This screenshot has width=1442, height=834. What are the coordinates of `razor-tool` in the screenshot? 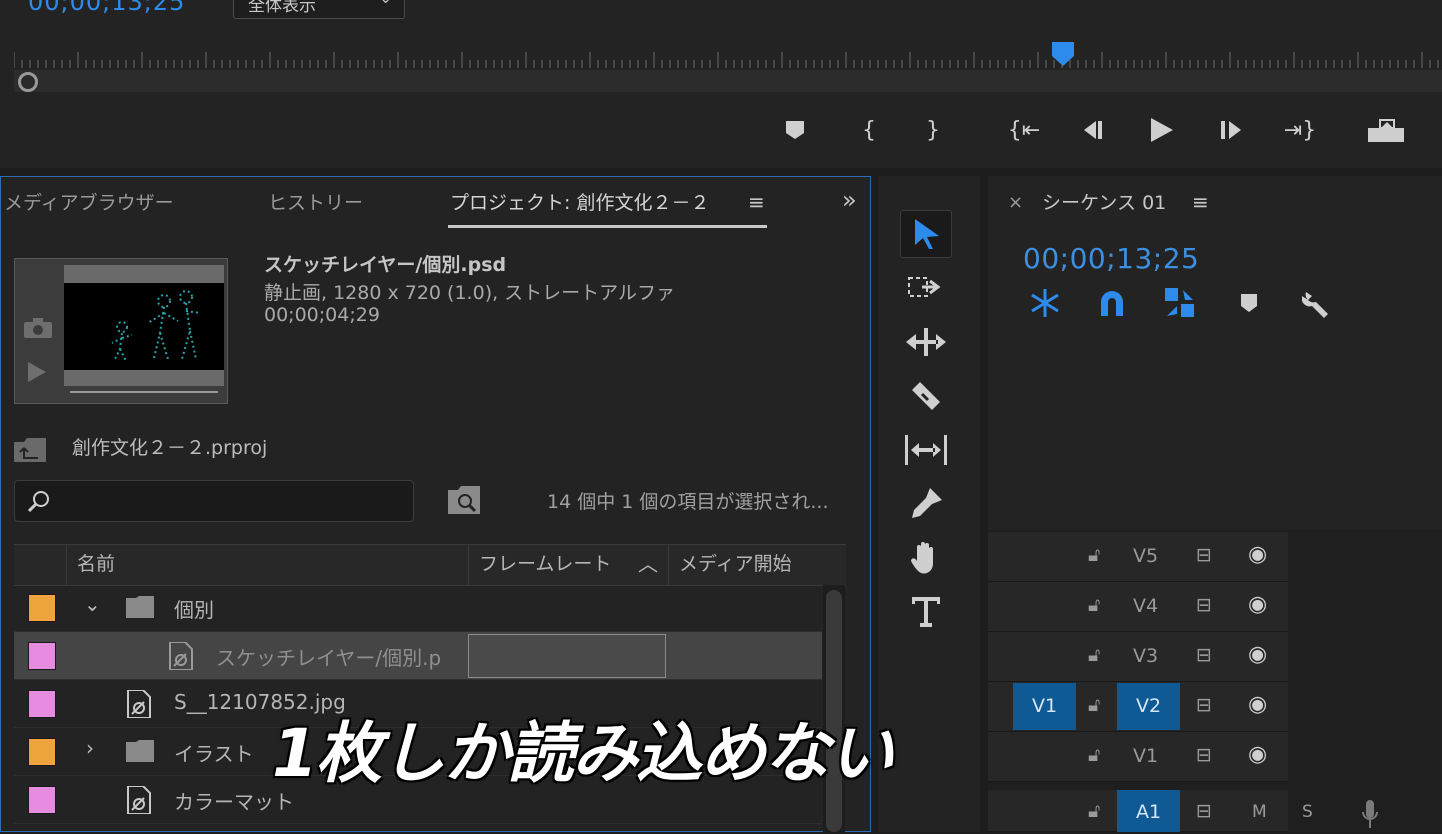 It's located at (926, 396).